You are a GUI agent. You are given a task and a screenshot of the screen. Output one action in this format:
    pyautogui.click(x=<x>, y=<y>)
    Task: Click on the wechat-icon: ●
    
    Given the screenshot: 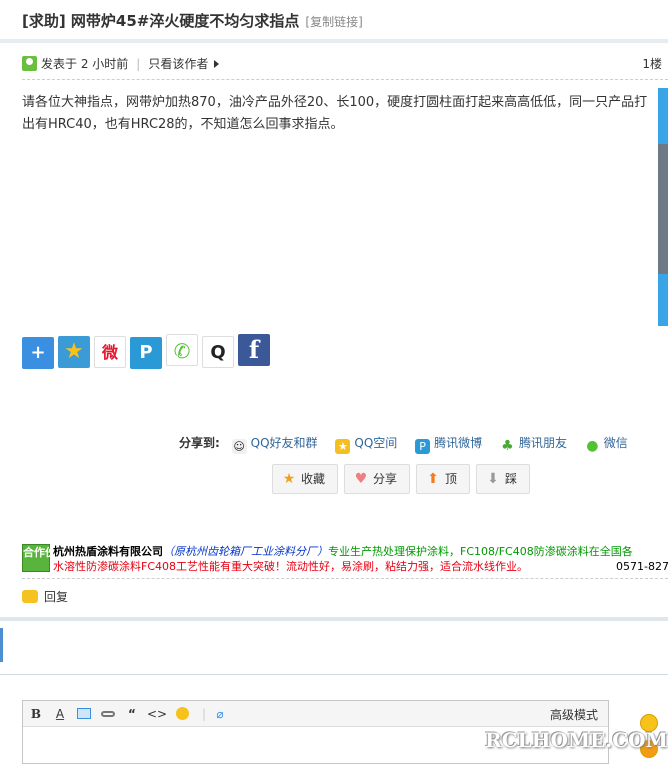 What is the action you would take?
    pyautogui.click(x=592, y=446)
    